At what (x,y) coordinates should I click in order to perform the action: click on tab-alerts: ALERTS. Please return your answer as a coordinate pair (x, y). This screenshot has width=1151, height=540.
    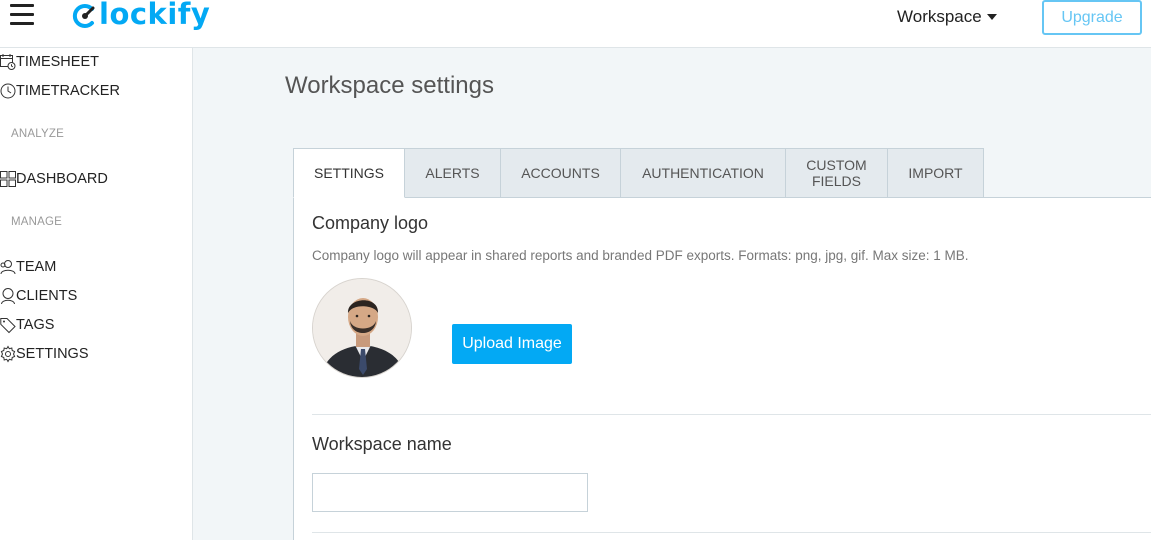
    Looking at the image, I should click on (453, 173).